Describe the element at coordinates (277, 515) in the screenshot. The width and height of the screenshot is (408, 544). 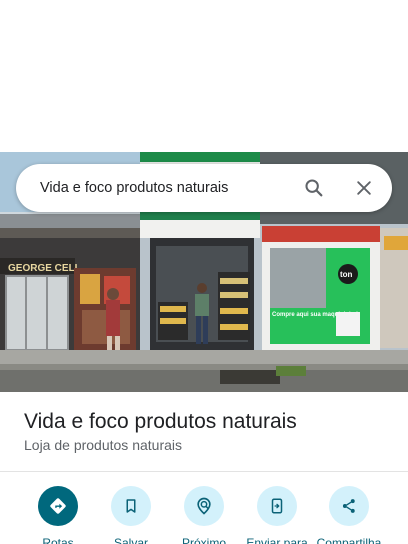
I see `send-to-phone-button: Enviar para` at that location.